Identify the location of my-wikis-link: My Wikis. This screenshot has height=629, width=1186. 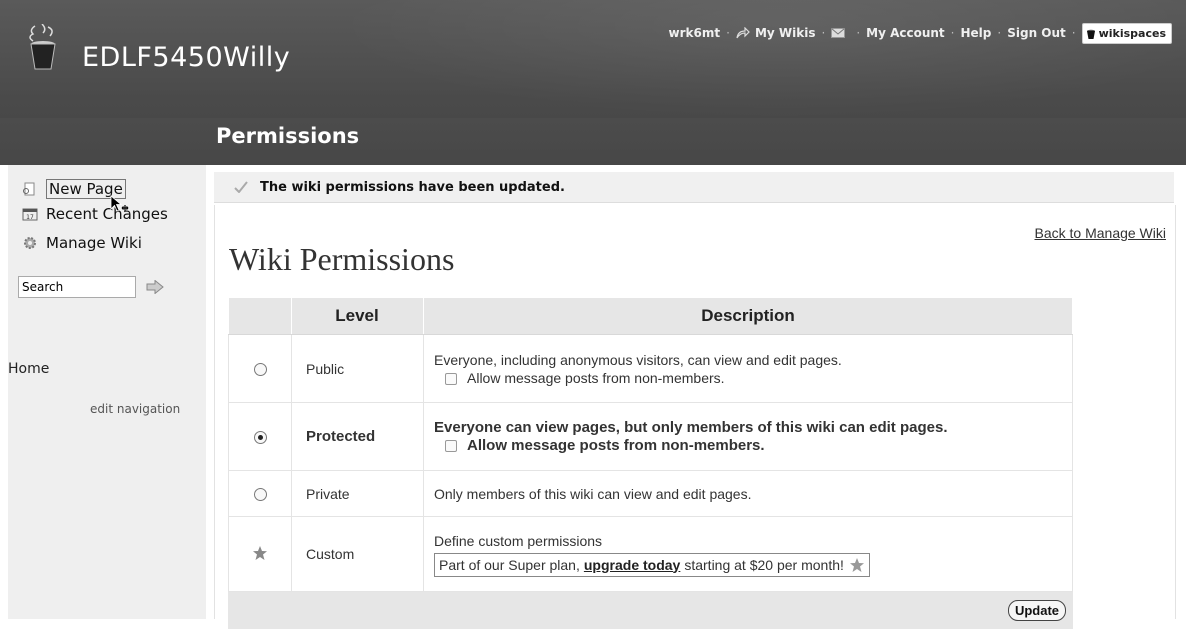
(785, 33).